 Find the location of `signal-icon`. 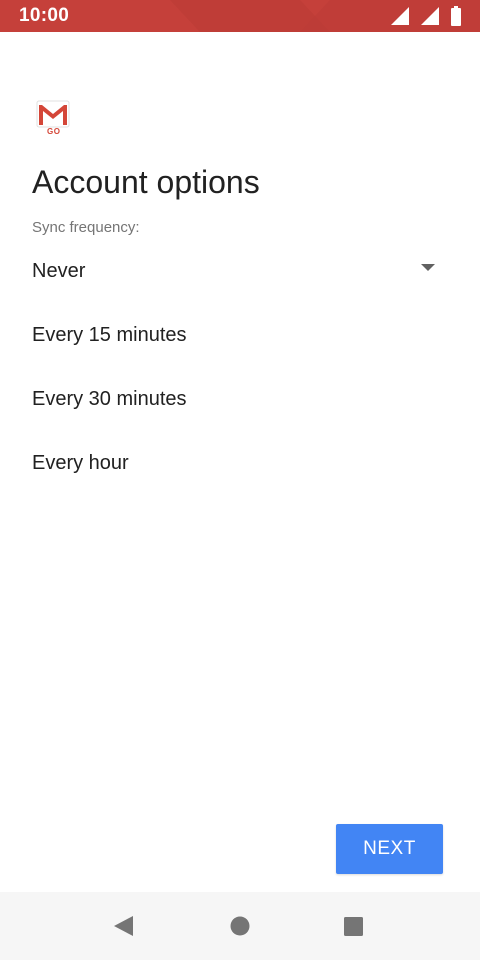

signal-icon is located at coordinates (400, 16).